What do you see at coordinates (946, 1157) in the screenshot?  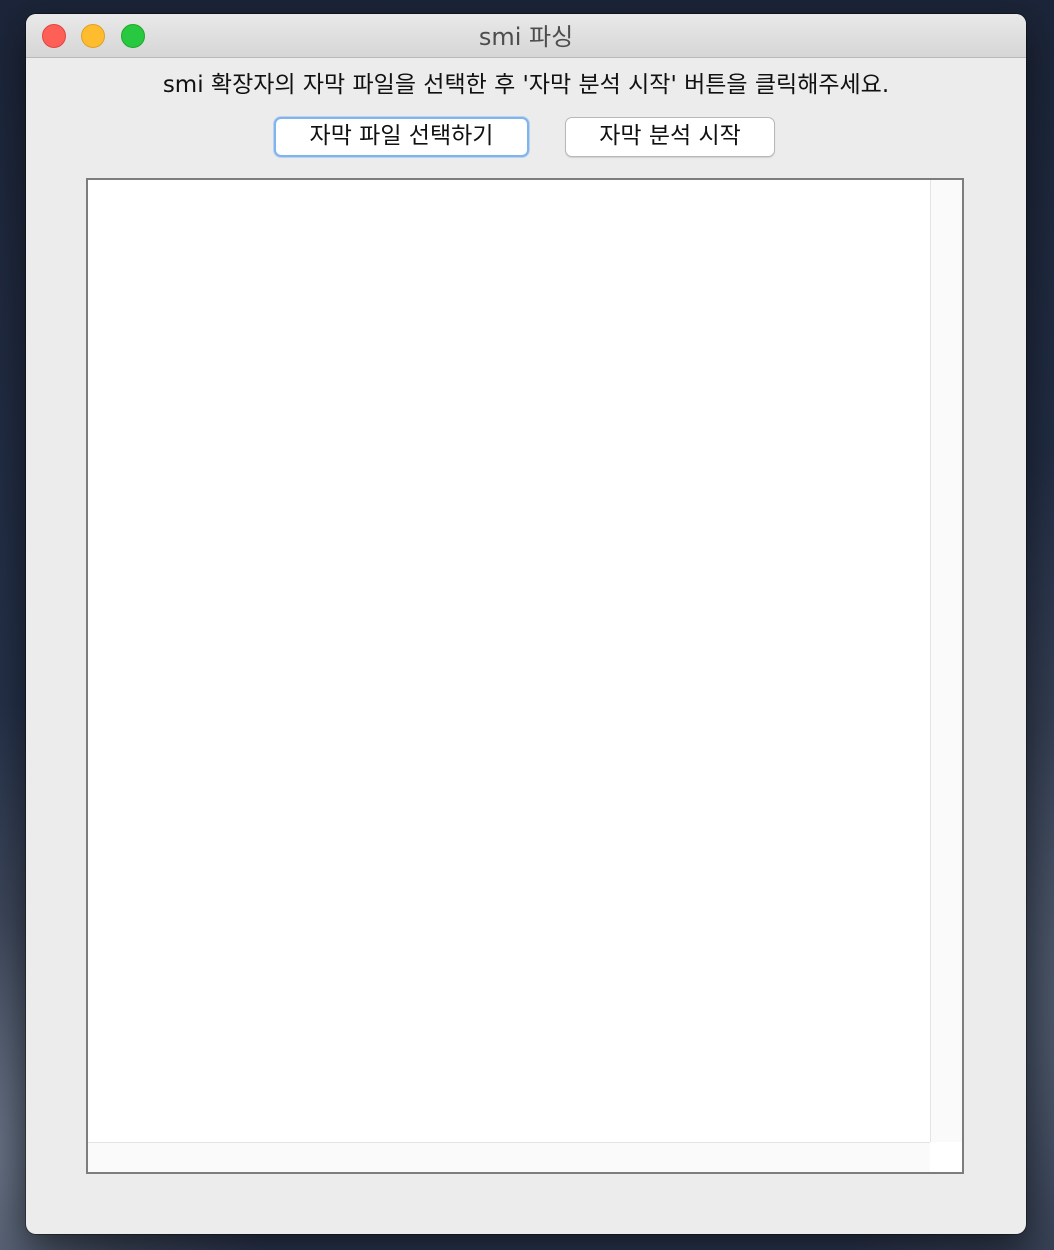 I see `scroll-corner` at bounding box center [946, 1157].